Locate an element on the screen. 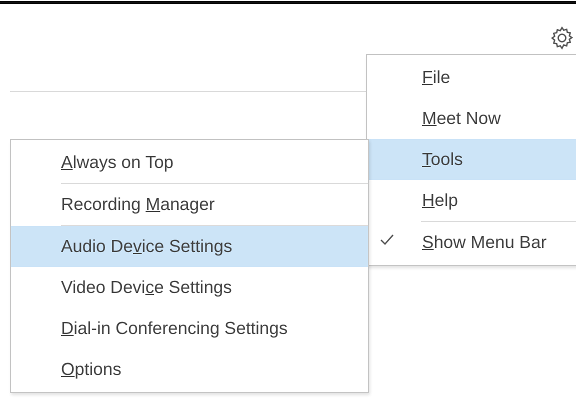 This screenshot has height=400, width=576. menu-item: Help is located at coordinates (471, 200).